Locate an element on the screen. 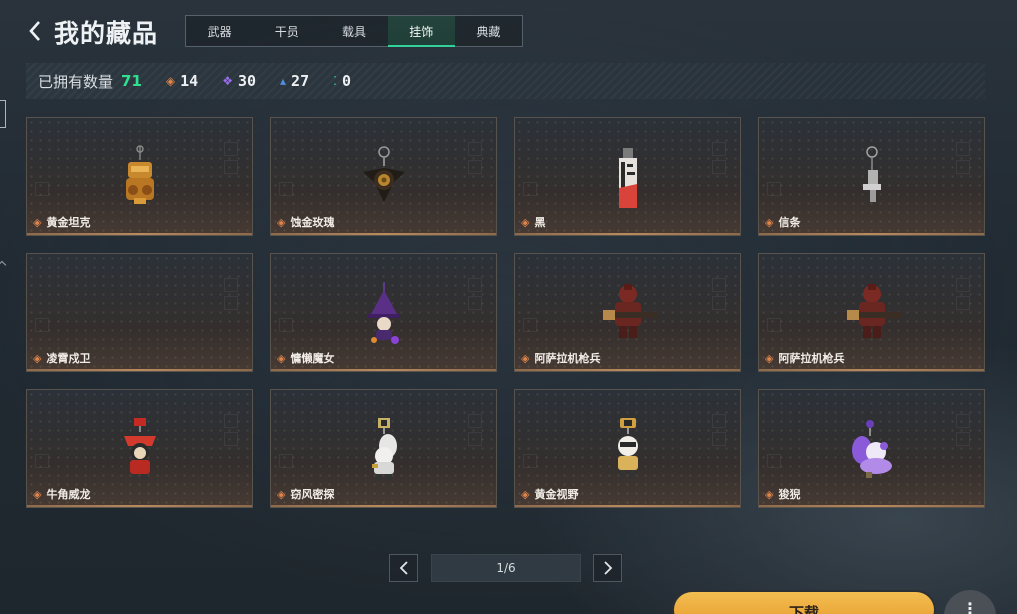 Image resolution: width=1017 pixels, height=614 pixels. tab-label: 武器 is located at coordinates (219, 31).